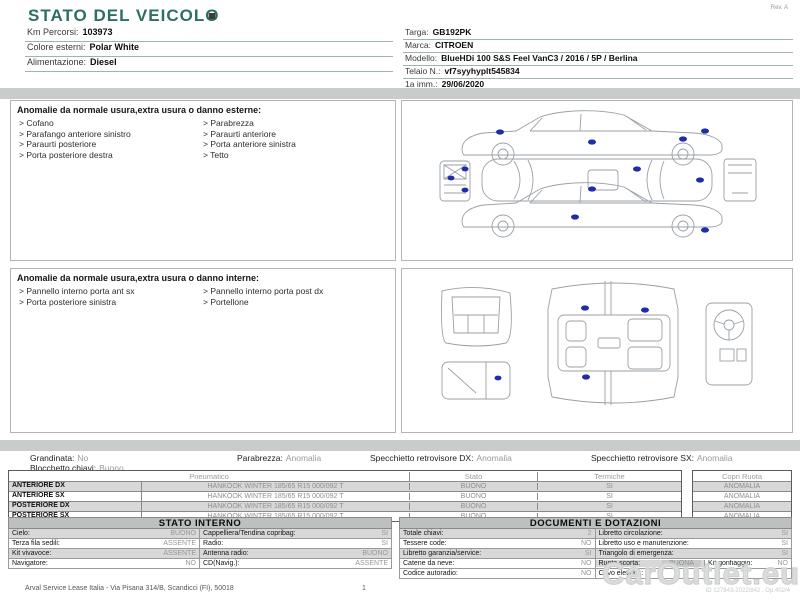 The width and height of the screenshot is (800, 600). I want to click on cabin-top-view, so click(613, 343).